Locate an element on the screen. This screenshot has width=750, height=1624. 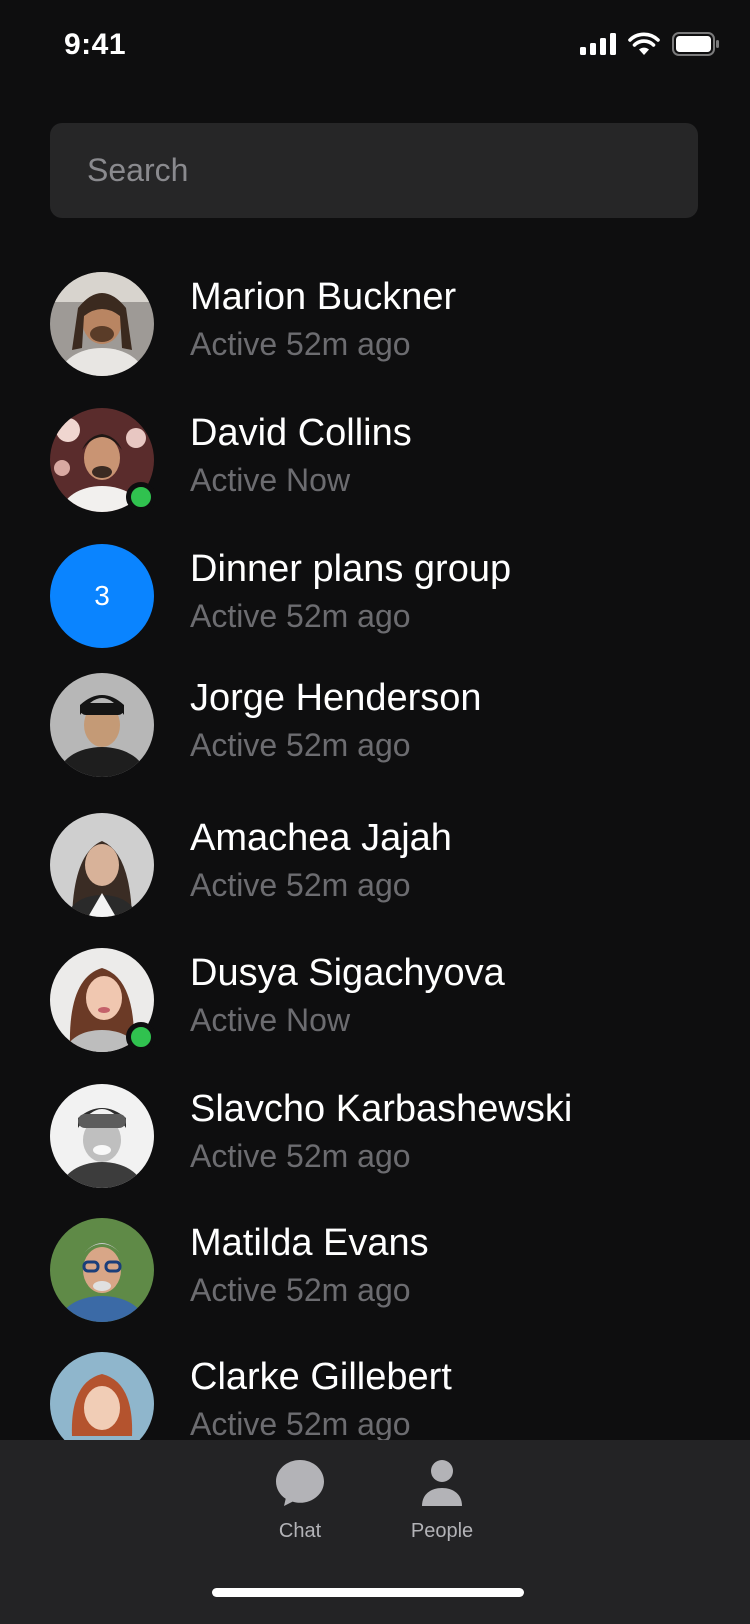
contact-name: Dusya Sigachyova is located at coordinates (347, 973).